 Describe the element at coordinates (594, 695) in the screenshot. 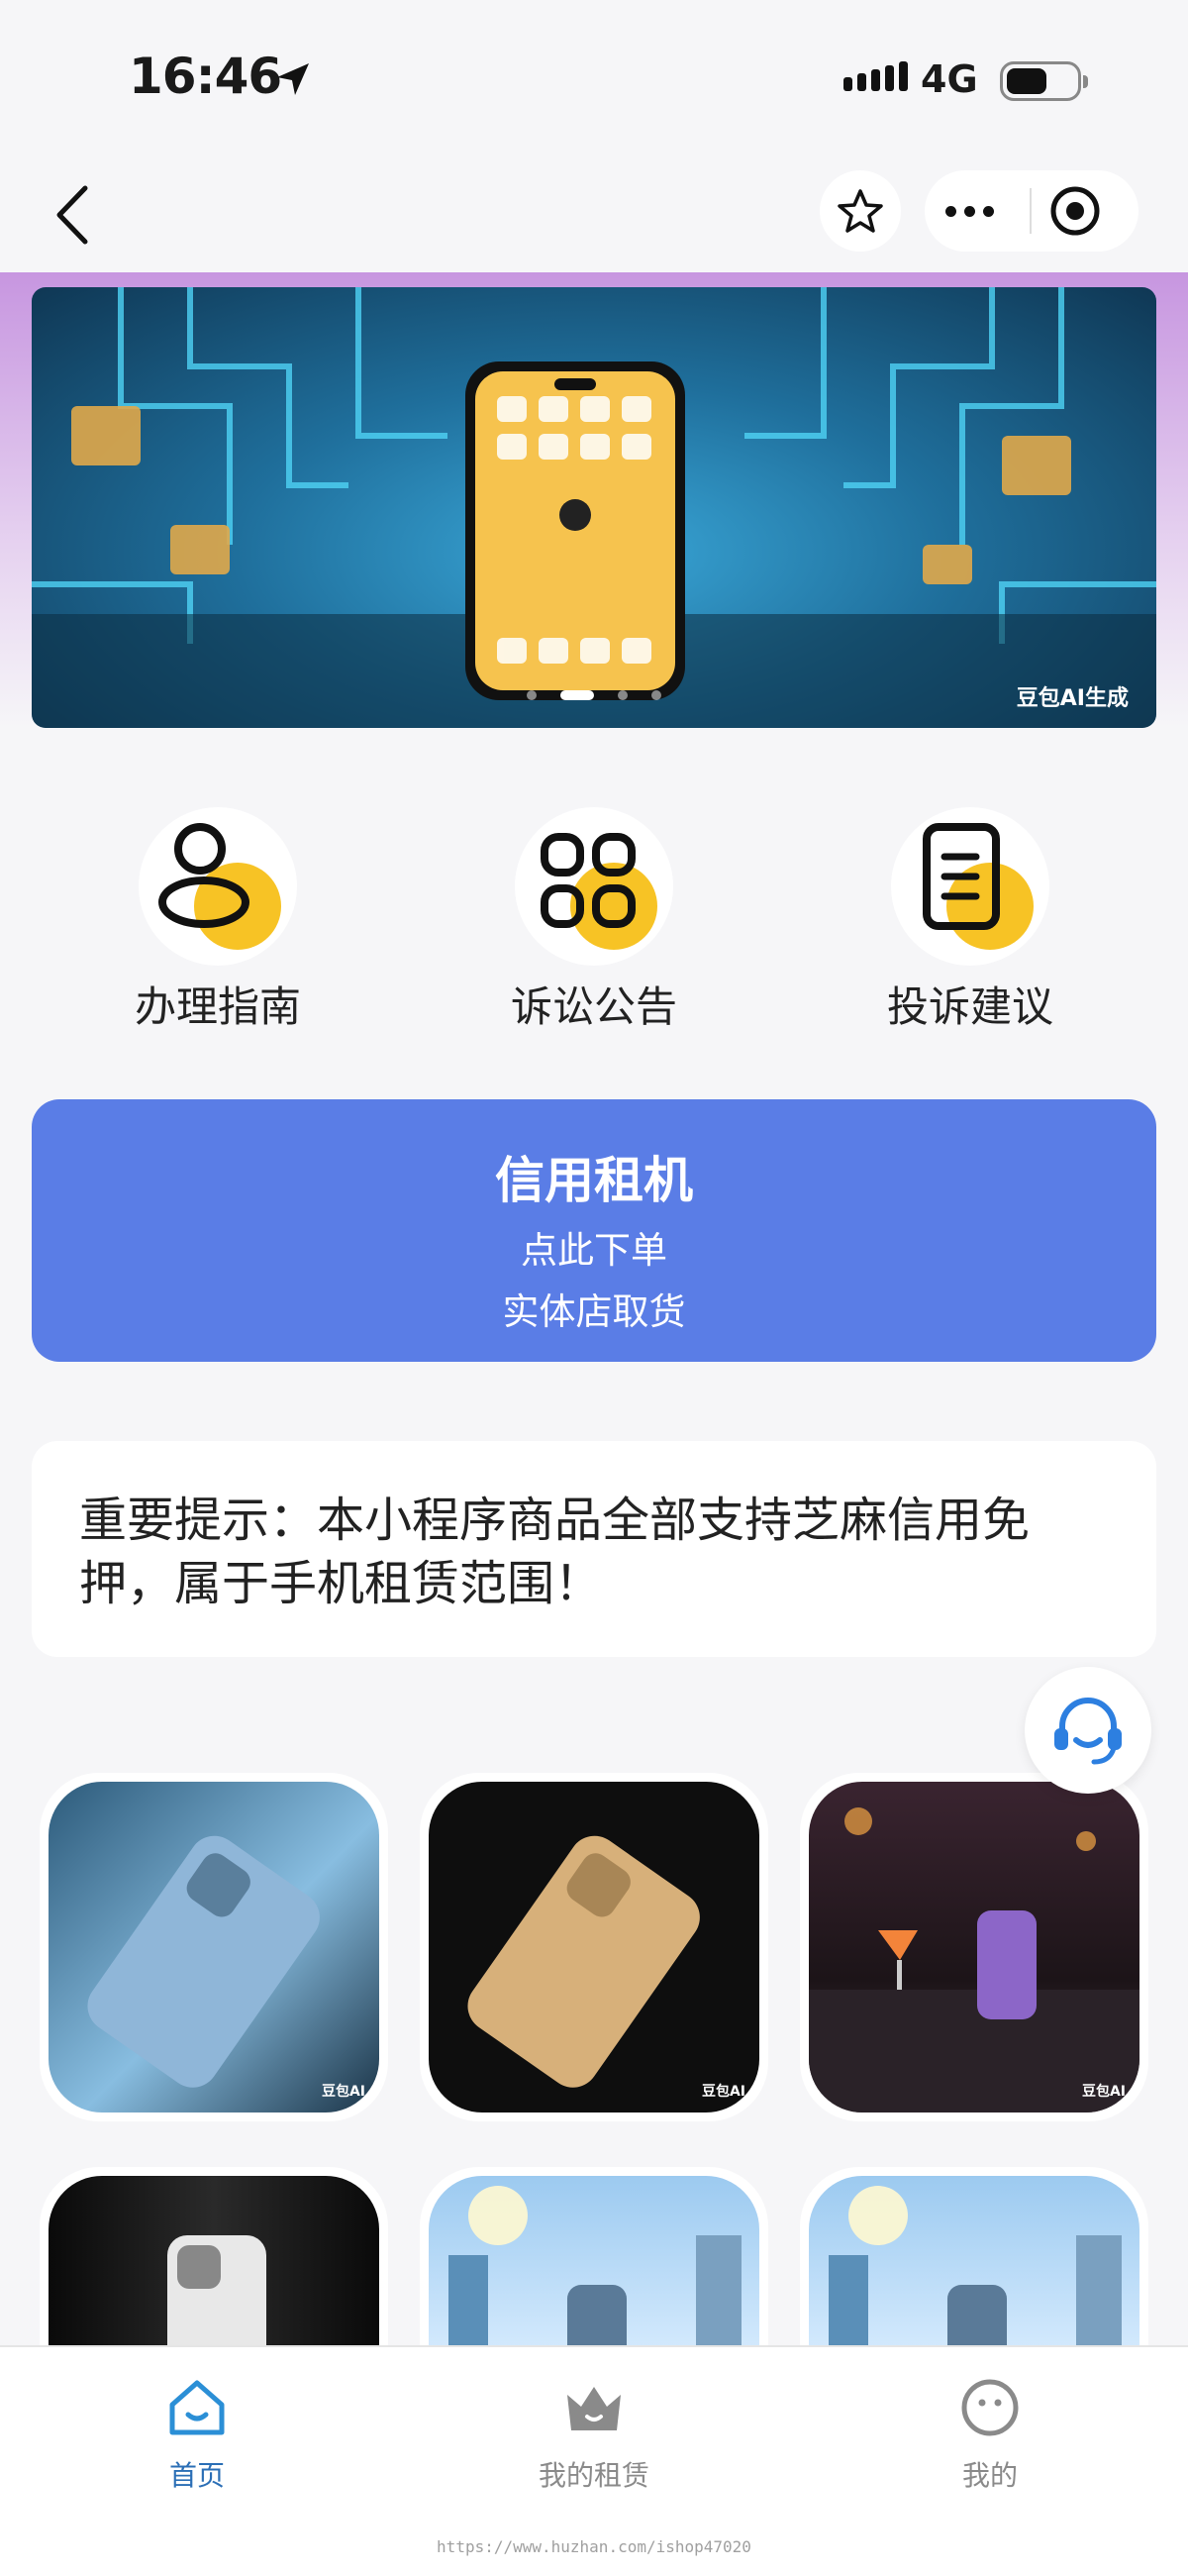

I see `banner-pager` at that location.